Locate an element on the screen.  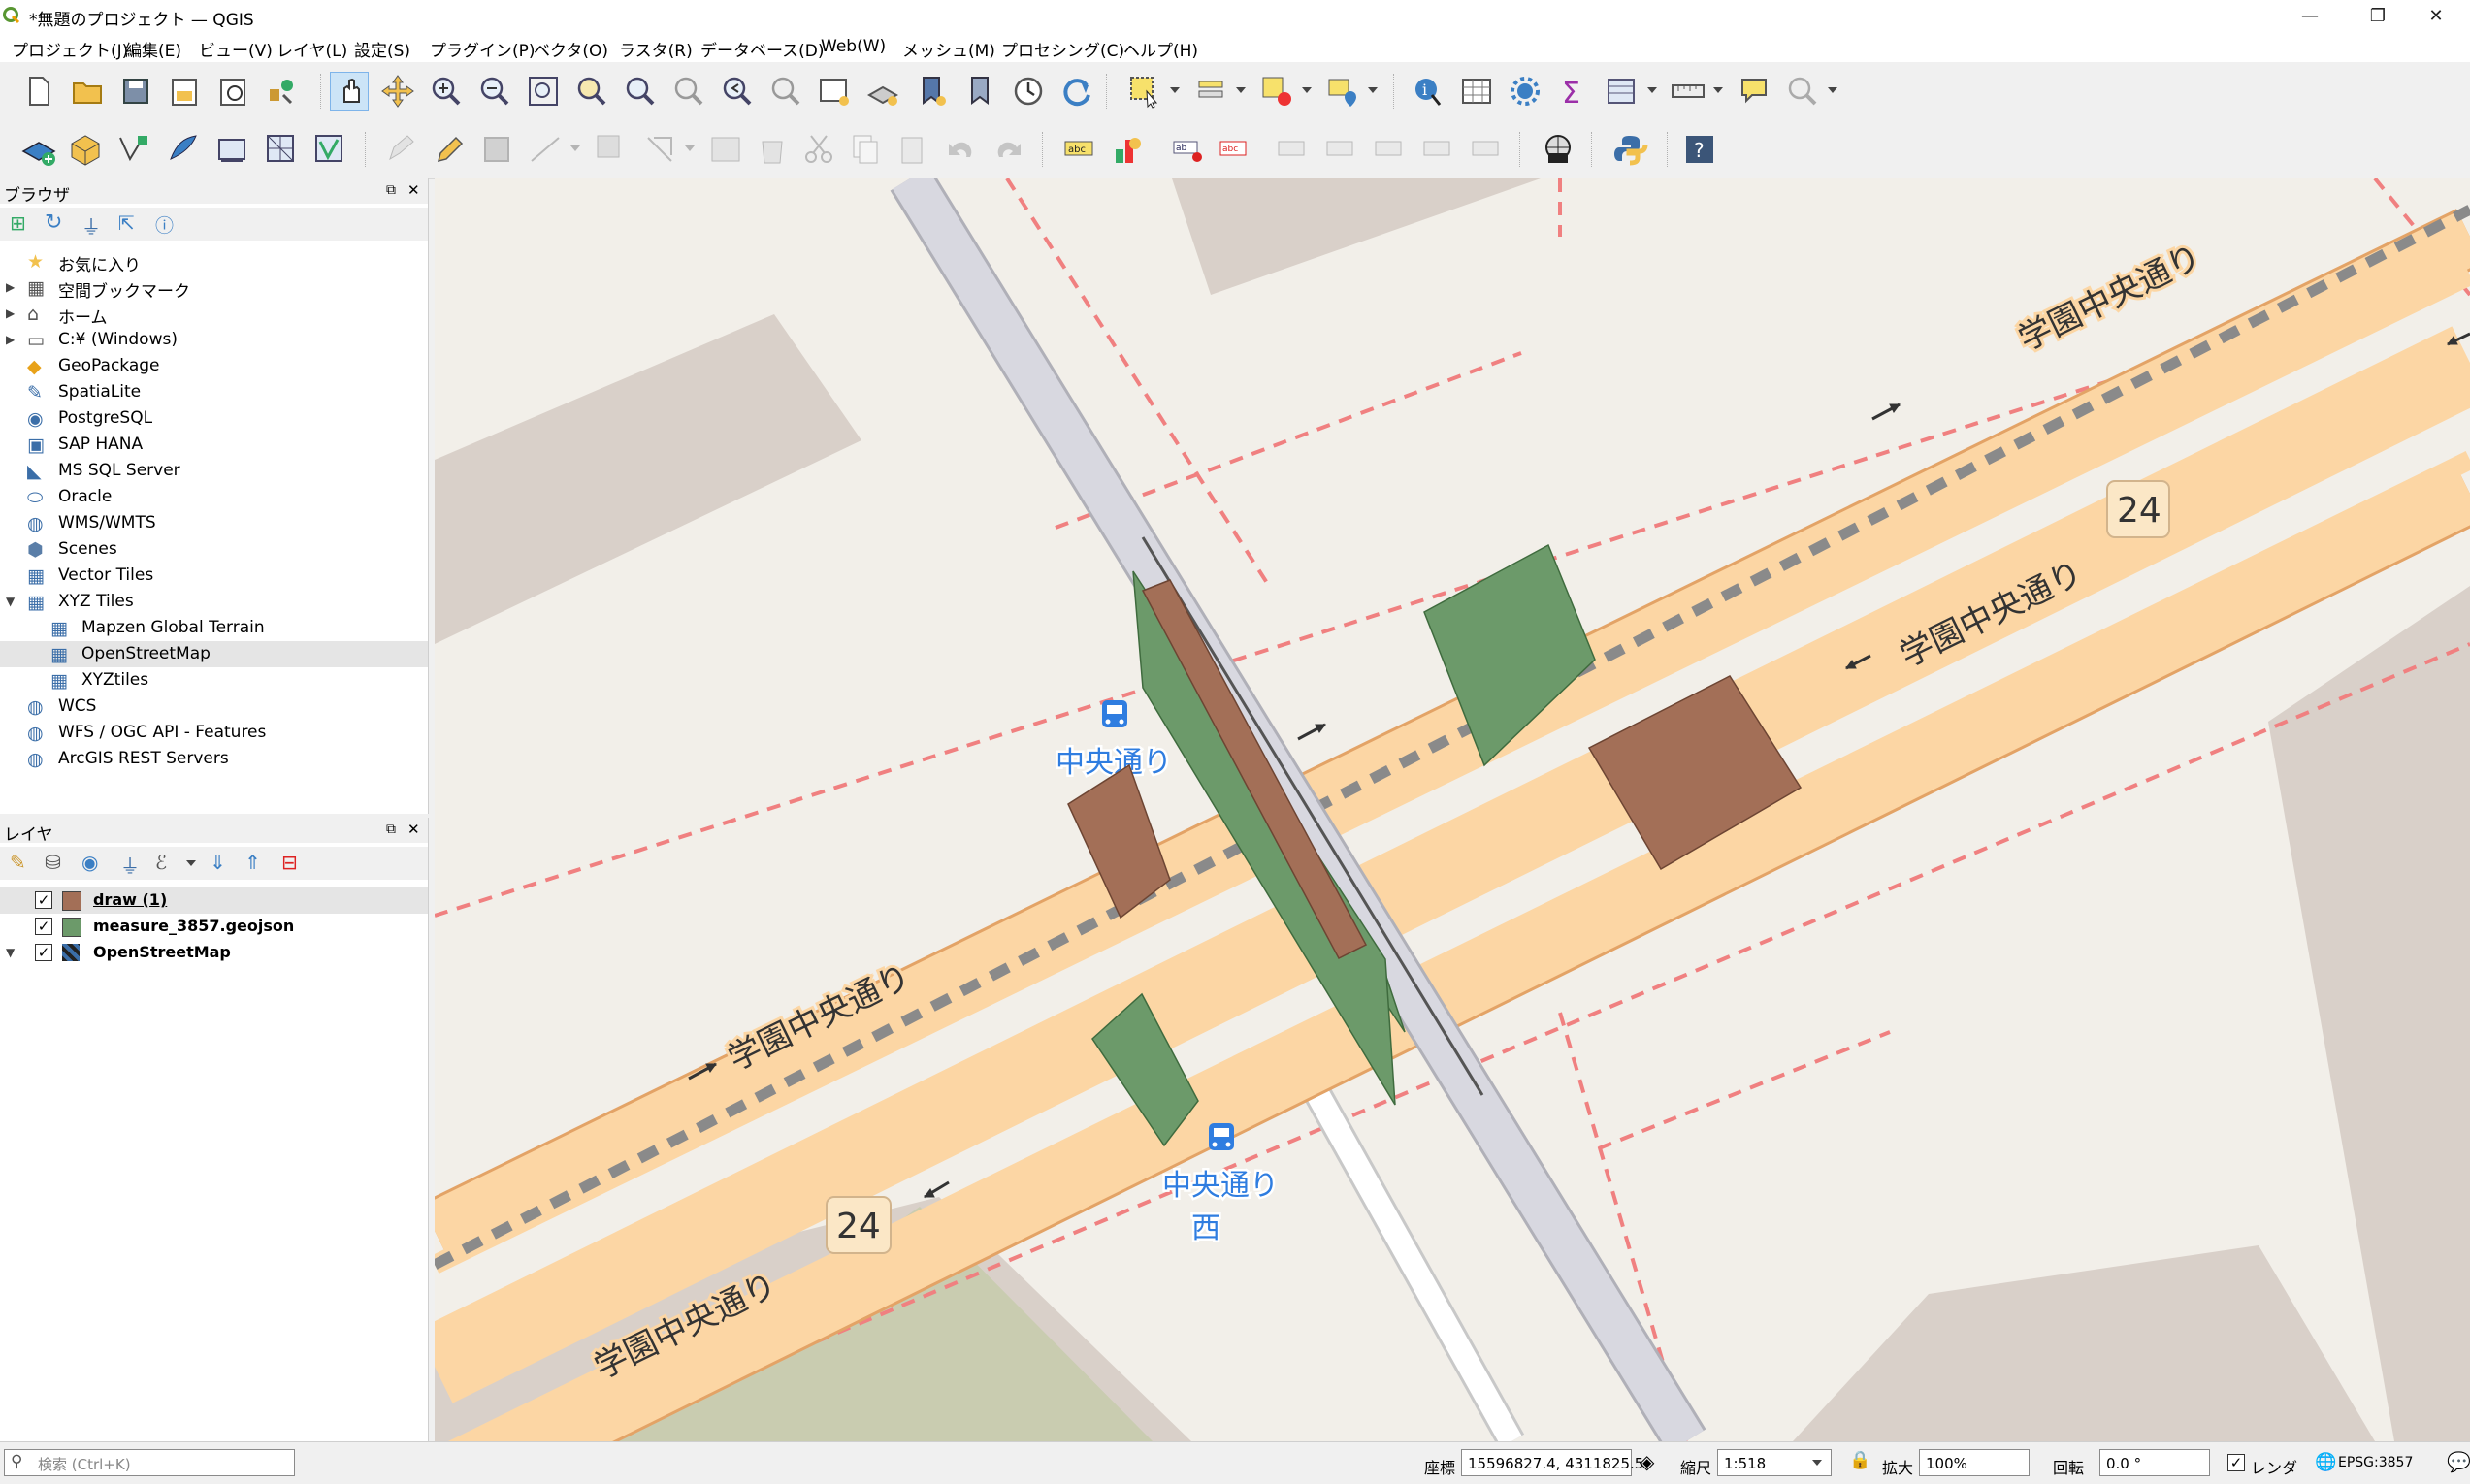
menu-settings: 設定(S) is located at coordinates (382, 49).